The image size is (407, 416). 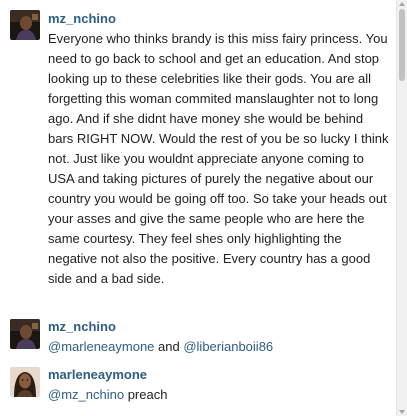 I want to click on scroll-up-arrow-icon, so click(x=402, y=4).